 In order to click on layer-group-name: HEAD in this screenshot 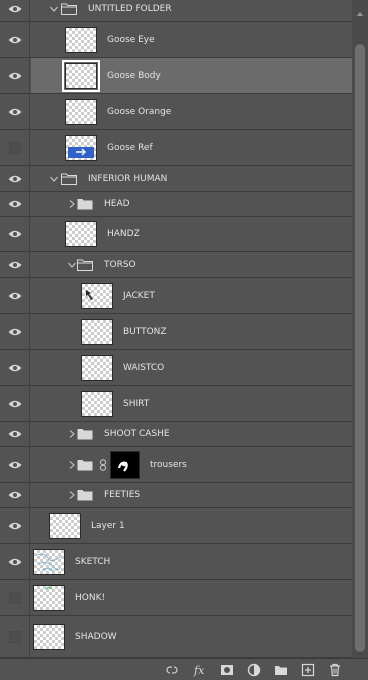, I will do `click(117, 204)`.